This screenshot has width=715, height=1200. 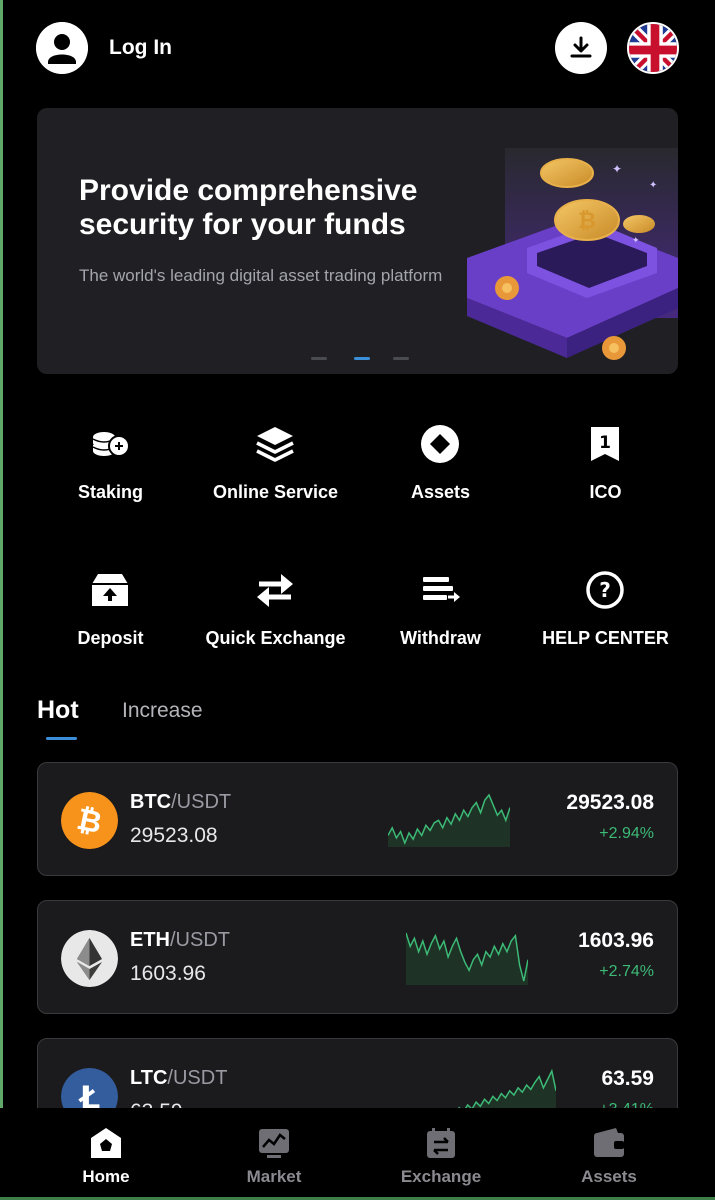 What do you see at coordinates (62, 48) in the screenshot?
I see `user-avatar-icon` at bounding box center [62, 48].